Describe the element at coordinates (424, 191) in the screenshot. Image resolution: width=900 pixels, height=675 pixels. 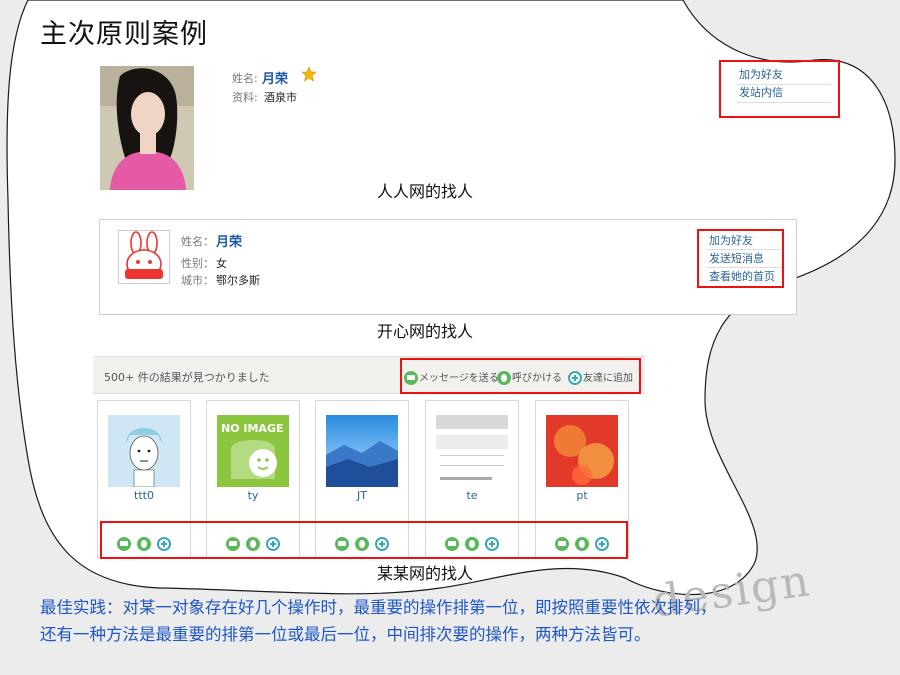
I see `renren-caption: 人人网的找人` at that location.